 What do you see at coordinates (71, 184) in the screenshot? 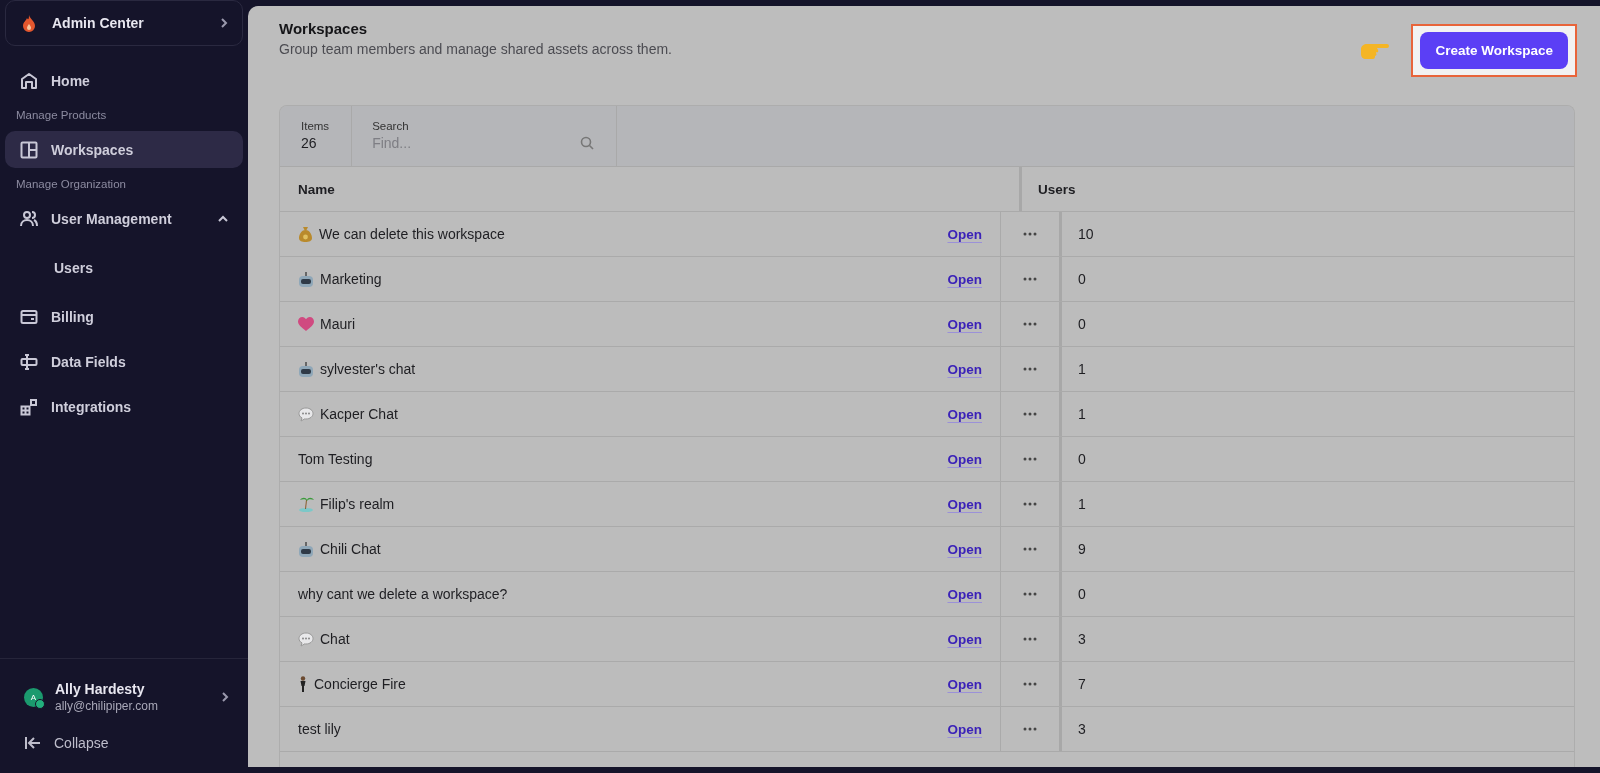
I see `section-label: Manage Organization` at bounding box center [71, 184].